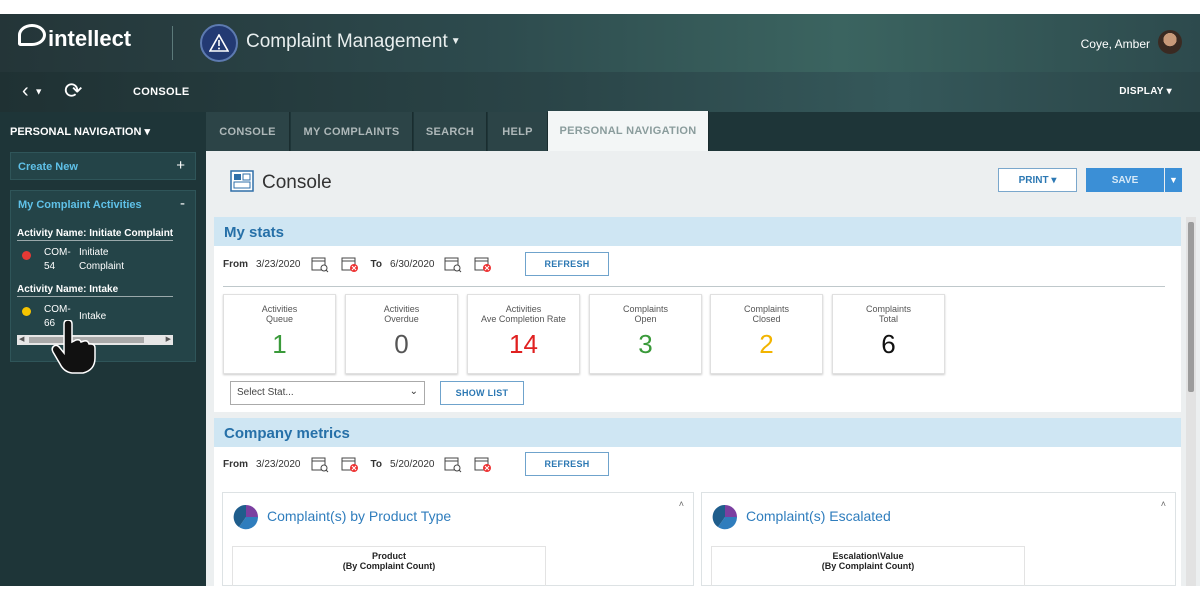 The width and height of the screenshot is (1200, 600). I want to click on show-list-button: SHOW LIST, so click(482, 393).